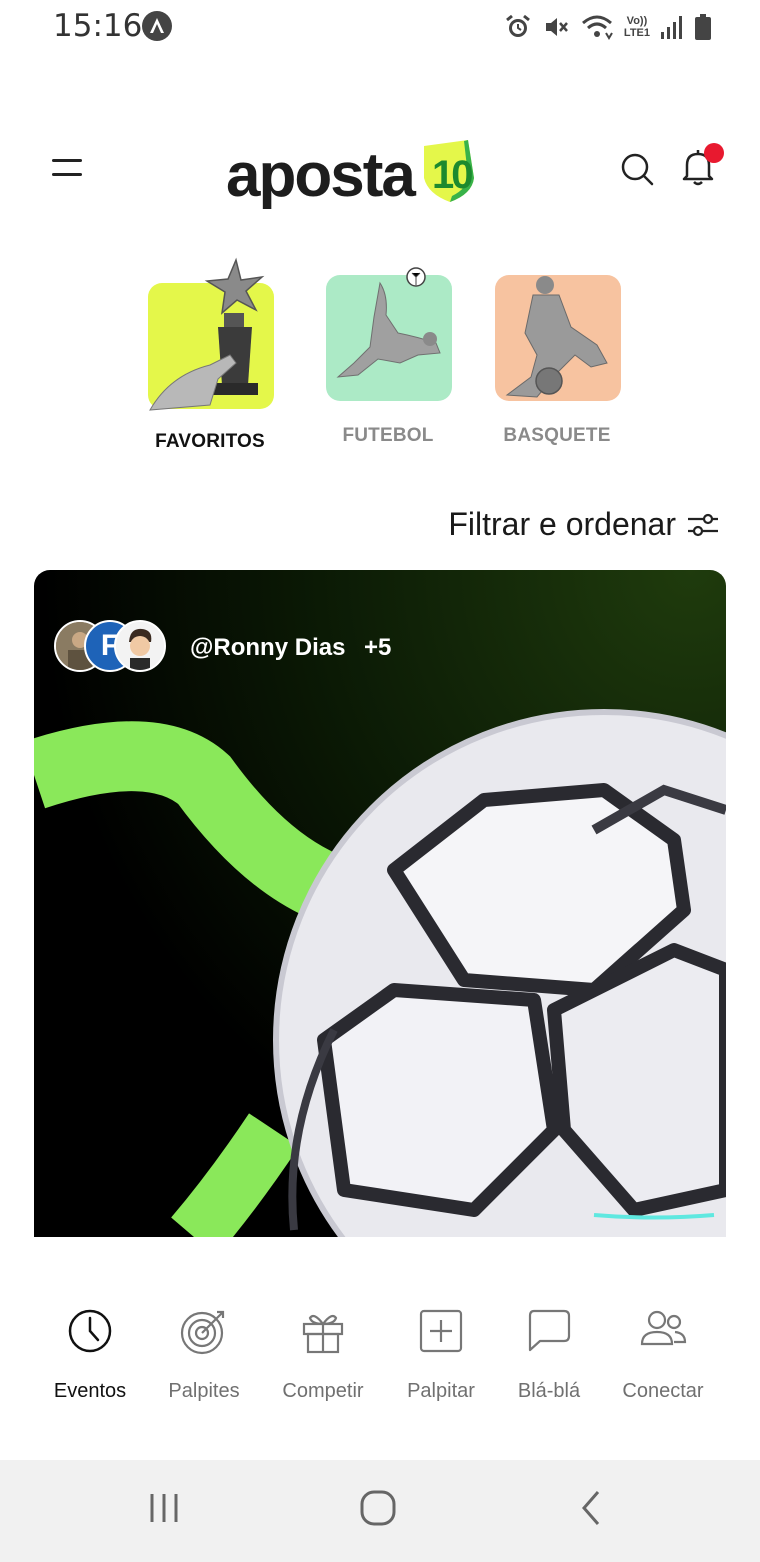 The image size is (760, 1562). Describe the element at coordinates (517, 25) in the screenshot. I see `alarm-icon` at that location.